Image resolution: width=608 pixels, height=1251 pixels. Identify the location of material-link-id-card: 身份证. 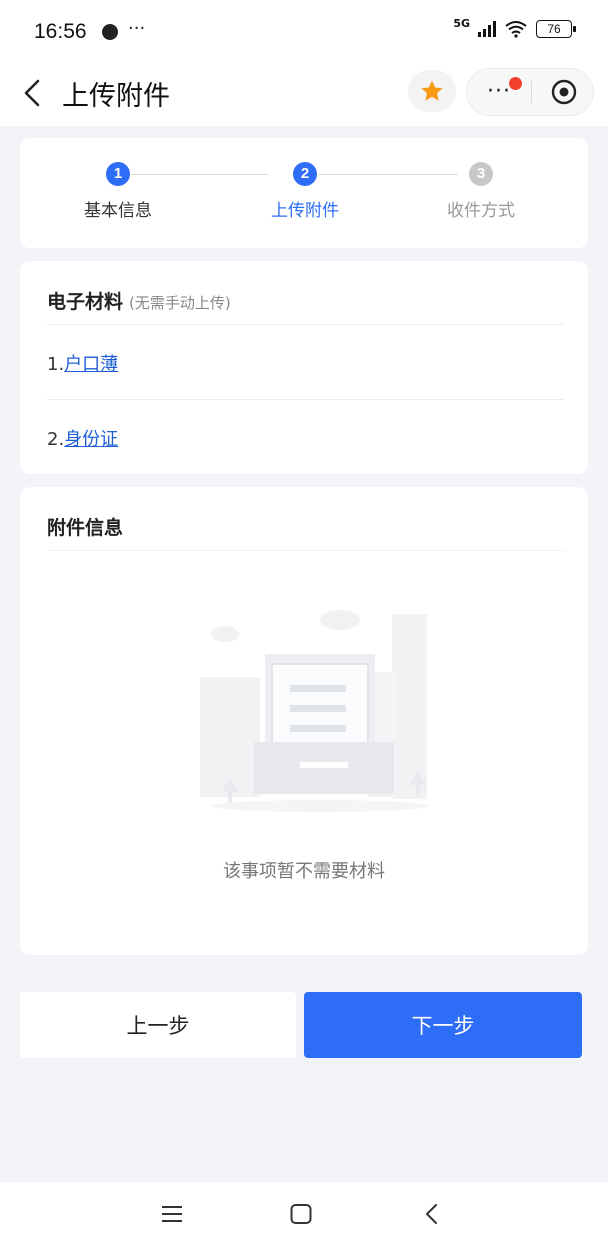
(91, 439).